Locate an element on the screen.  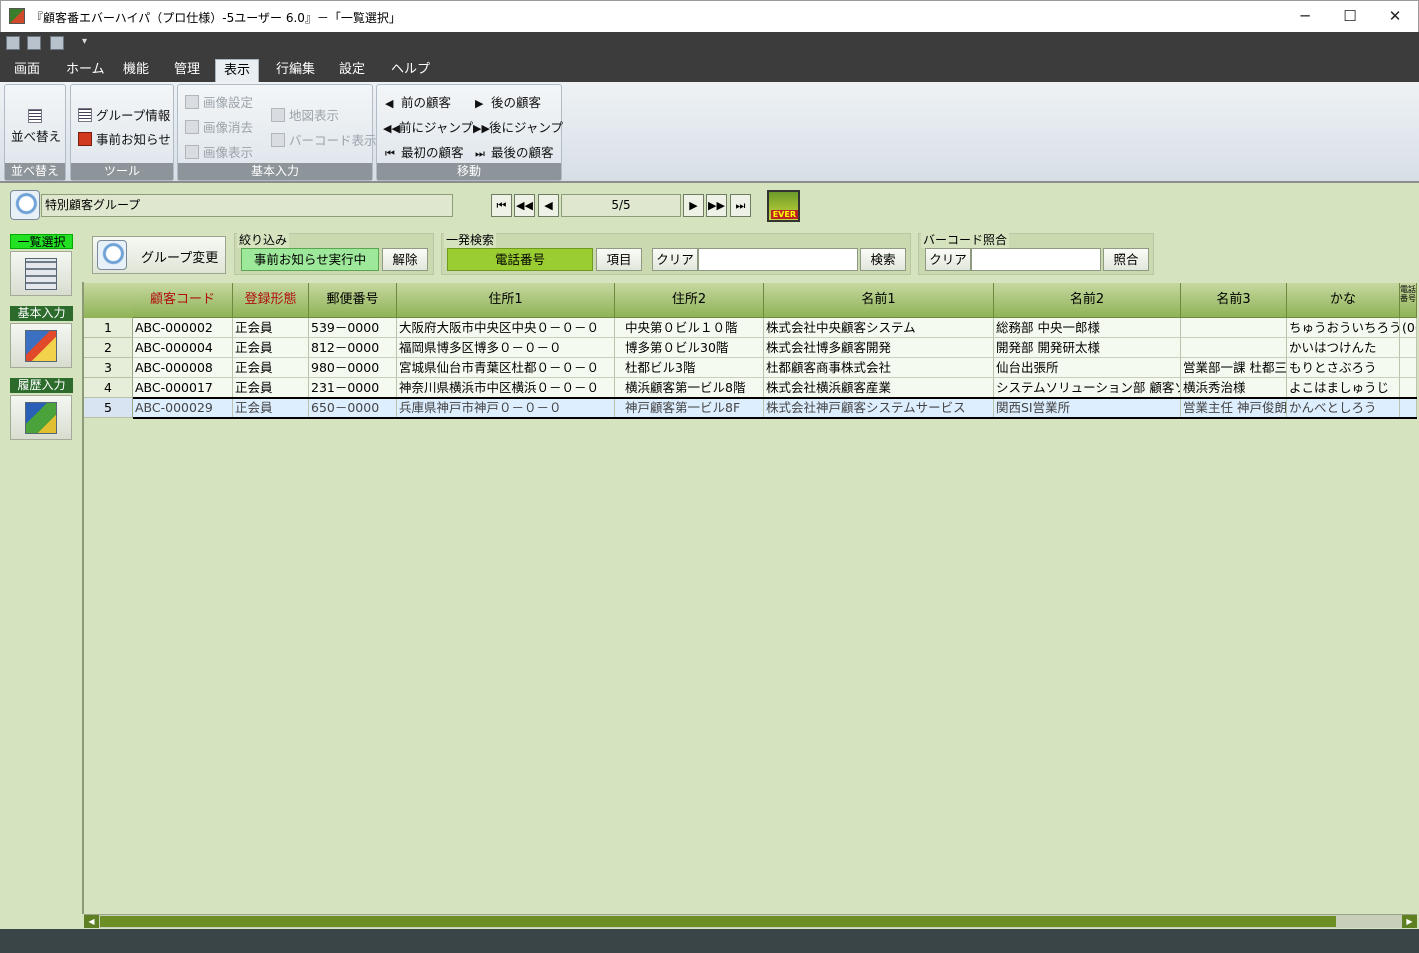
cell-address2: 杜都ビル3階 is located at coordinates (689, 368).